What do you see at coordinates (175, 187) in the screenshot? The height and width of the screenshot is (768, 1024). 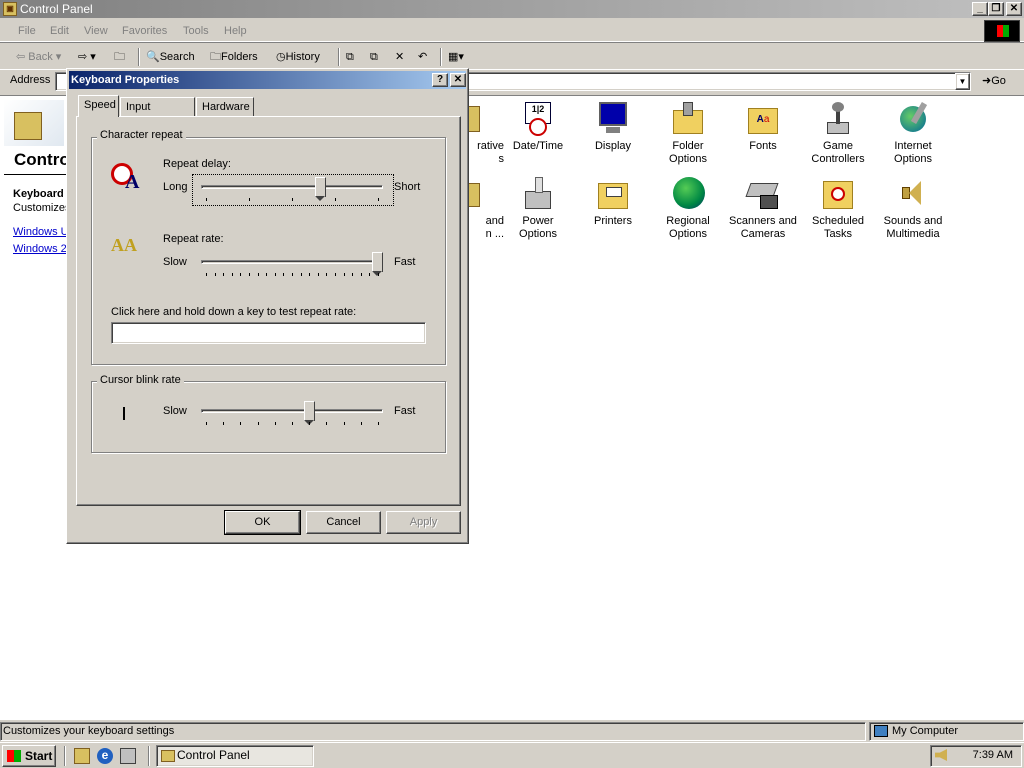 I see `repeat-delay-long-label: Long` at bounding box center [175, 187].